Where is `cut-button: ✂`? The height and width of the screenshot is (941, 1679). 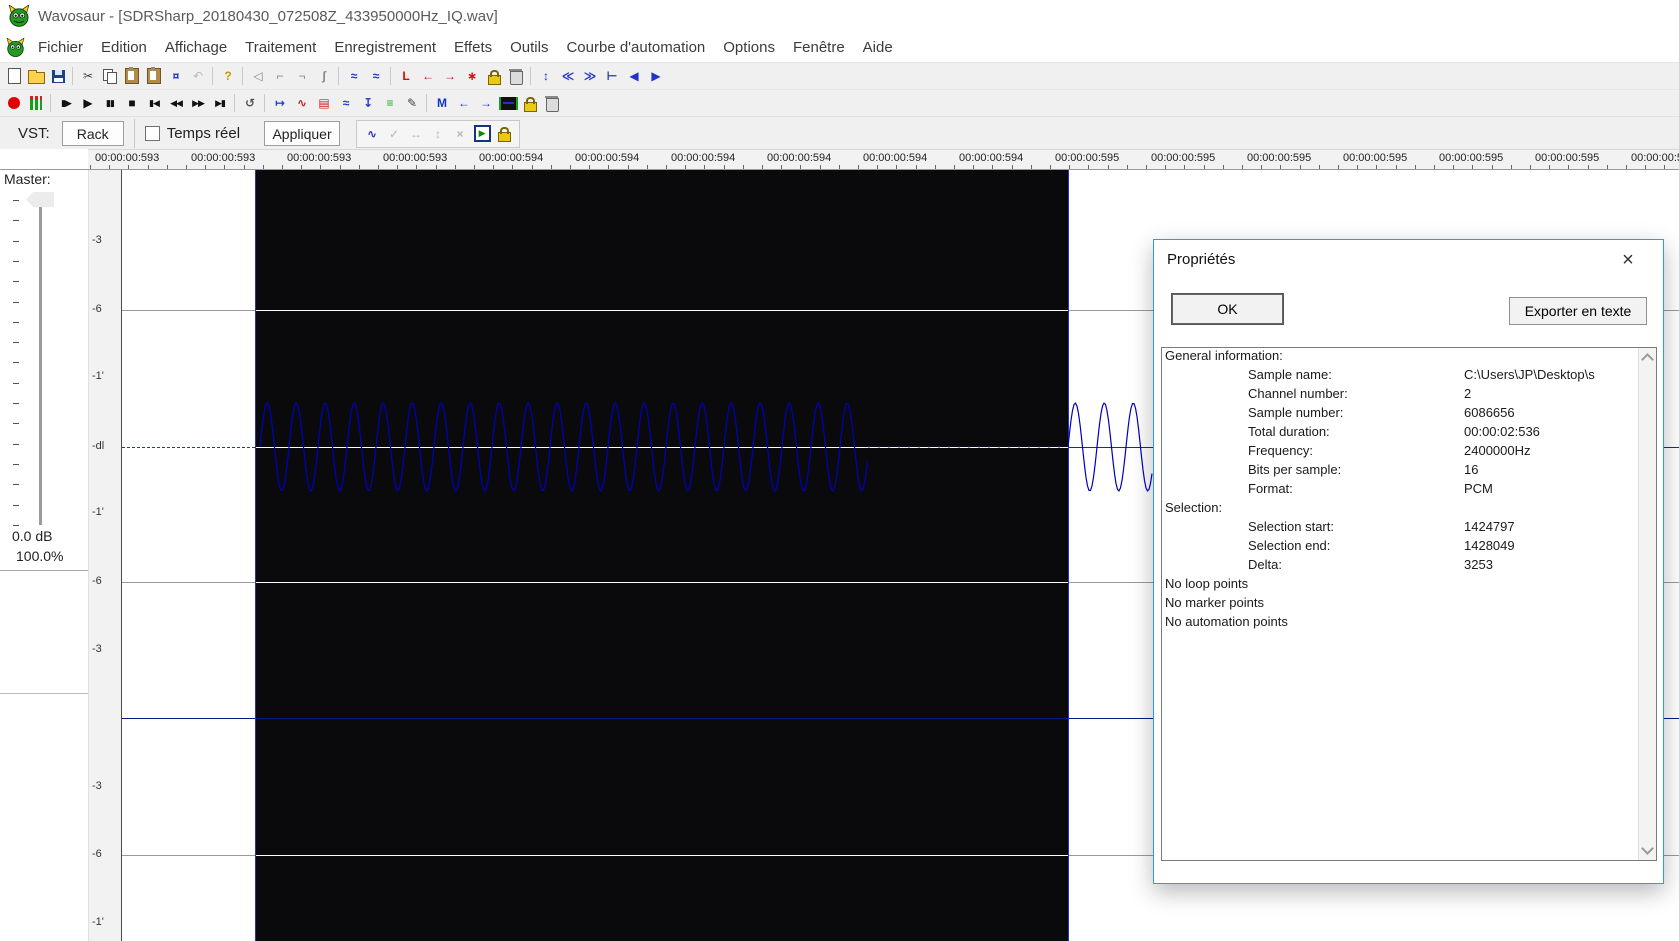 cut-button: ✂ is located at coordinates (88, 76).